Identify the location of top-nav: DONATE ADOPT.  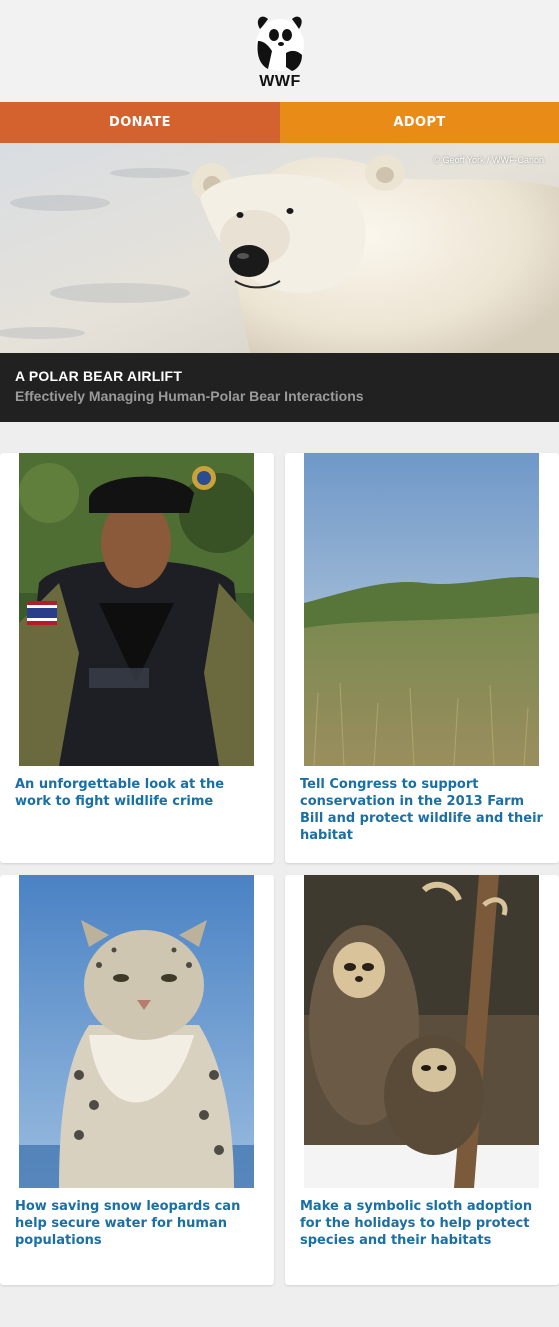
(279, 122).